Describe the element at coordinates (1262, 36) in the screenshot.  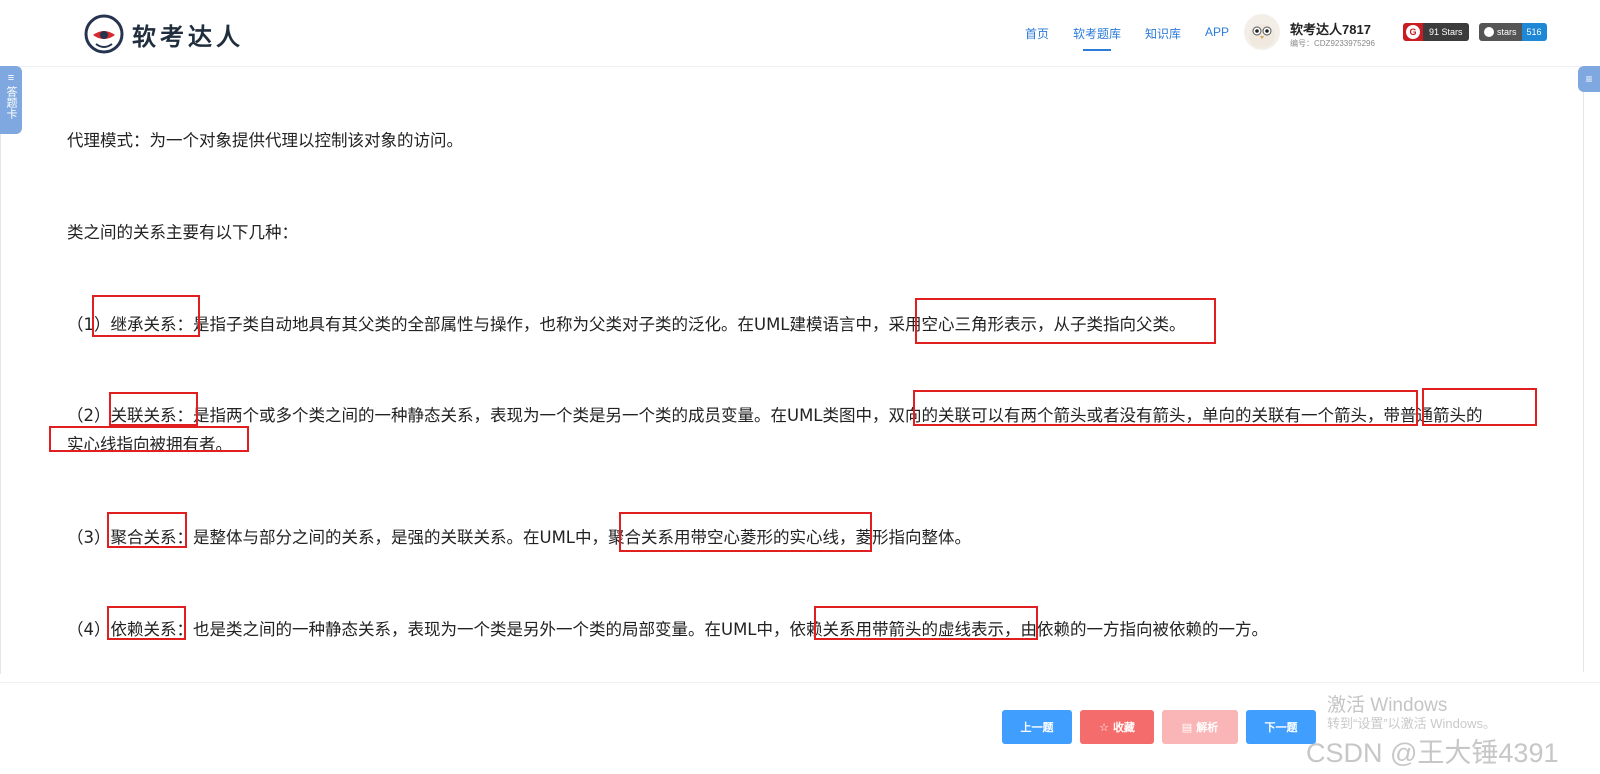
I see `owl-avatar-icon` at that location.